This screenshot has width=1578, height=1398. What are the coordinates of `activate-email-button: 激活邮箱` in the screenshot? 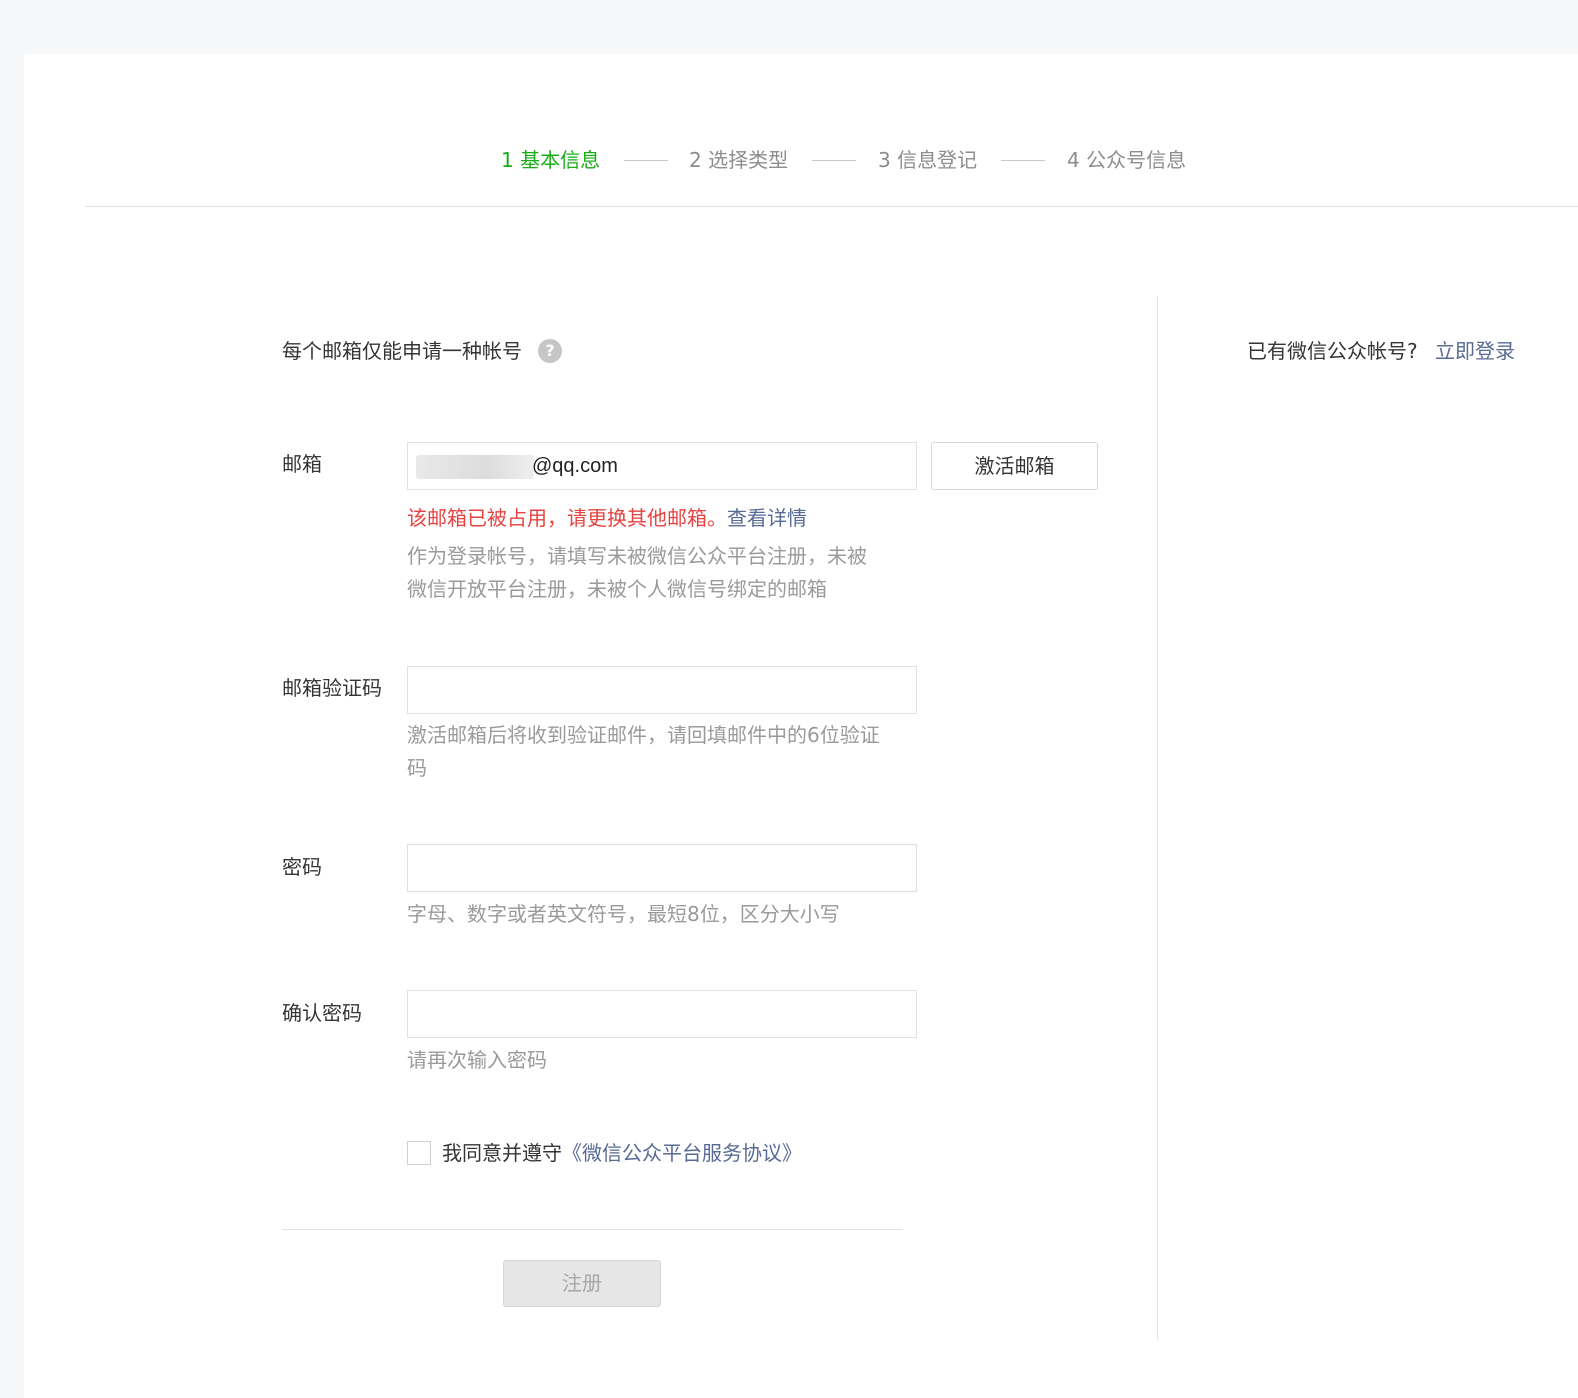 It's located at (1014, 466).